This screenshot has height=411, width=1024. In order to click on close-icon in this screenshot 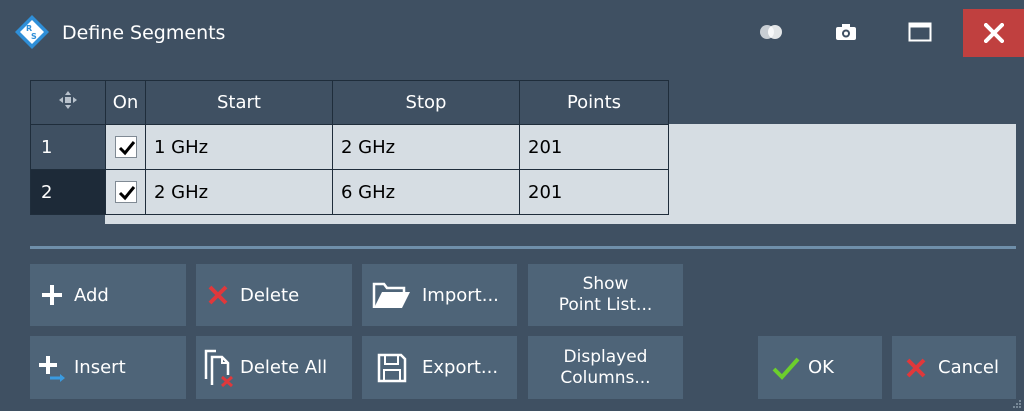, I will do `click(993, 33)`.